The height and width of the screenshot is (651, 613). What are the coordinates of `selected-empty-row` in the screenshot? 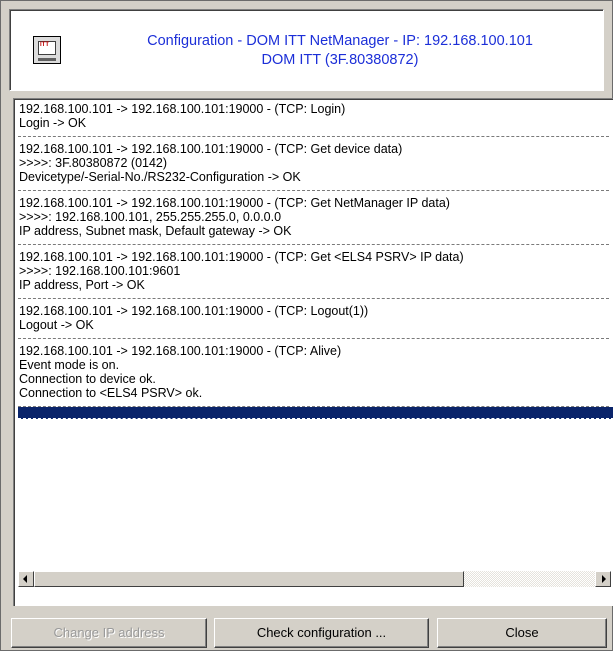 It's located at (315, 413).